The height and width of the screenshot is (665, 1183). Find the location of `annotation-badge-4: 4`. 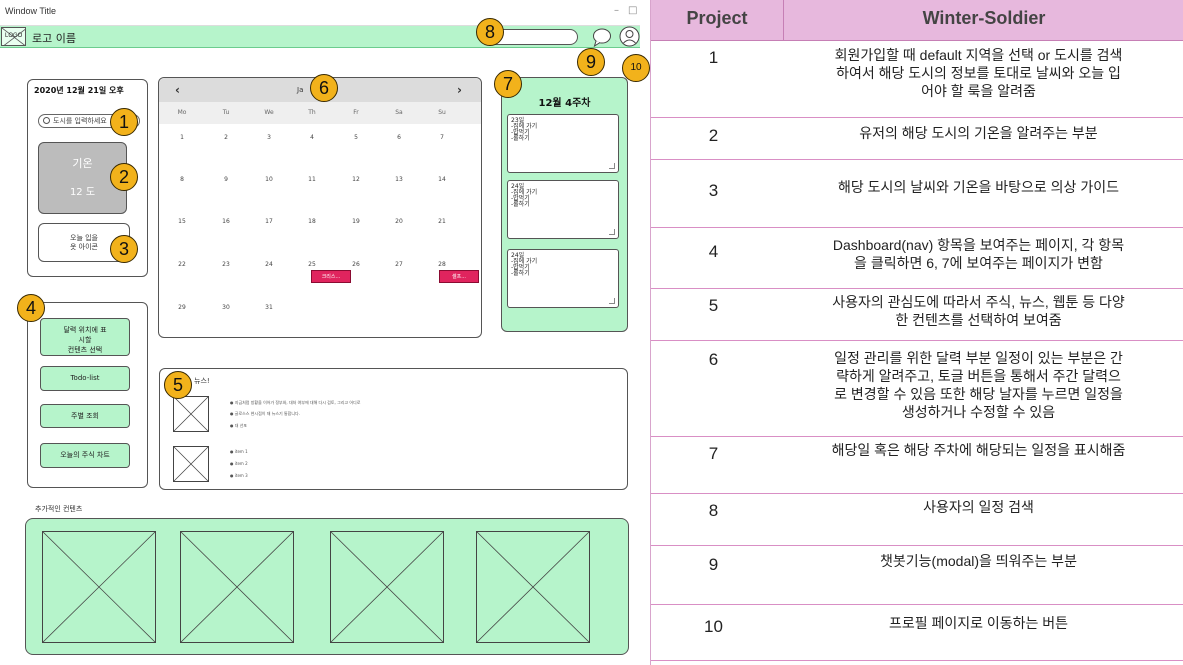

annotation-badge-4: 4 is located at coordinates (31, 308).